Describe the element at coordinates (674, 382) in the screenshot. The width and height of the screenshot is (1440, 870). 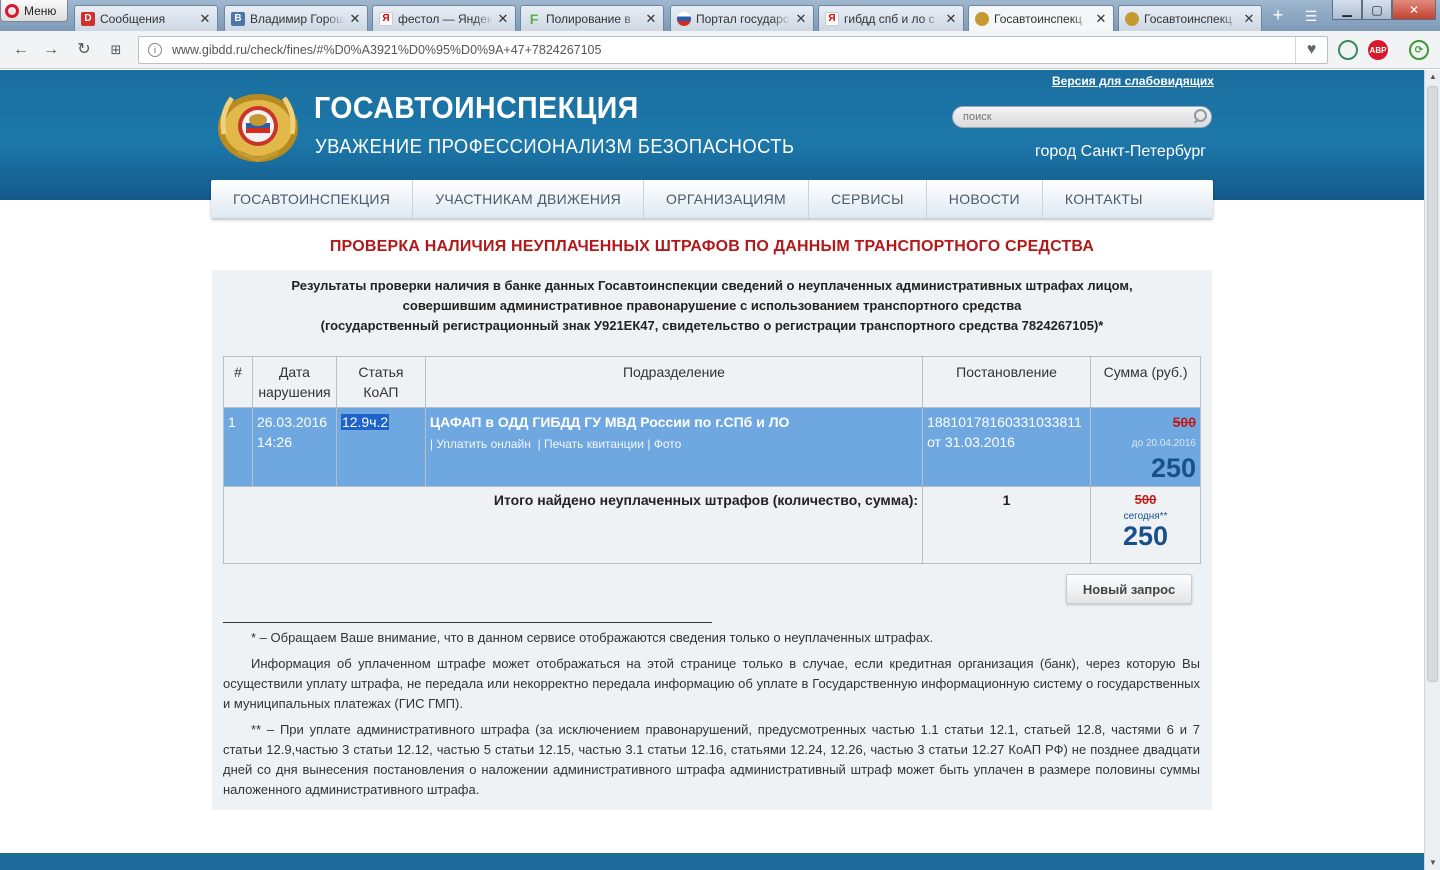
I see `column-header-unit: Подразделение` at that location.